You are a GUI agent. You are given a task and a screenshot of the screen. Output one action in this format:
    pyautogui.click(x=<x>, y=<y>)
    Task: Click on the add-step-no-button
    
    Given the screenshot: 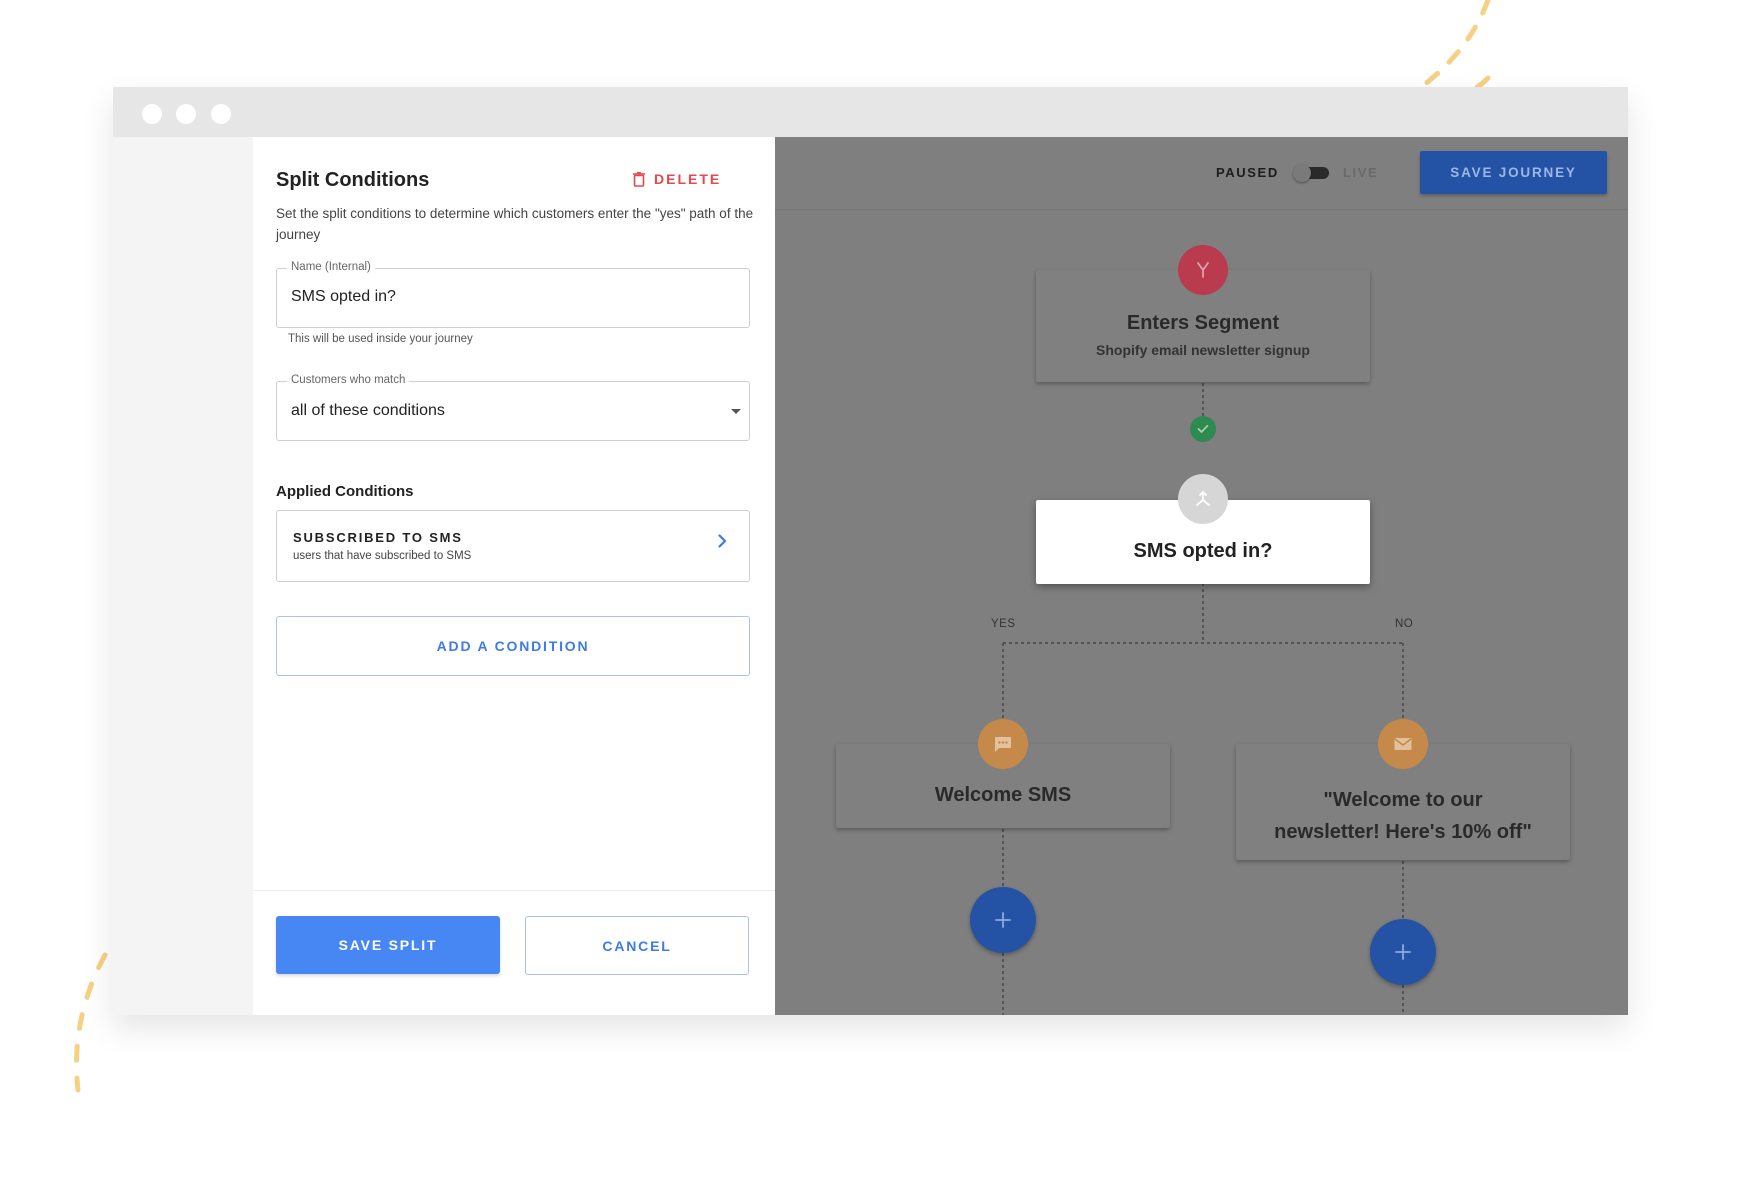 What is the action you would take?
    pyautogui.click(x=1403, y=952)
    